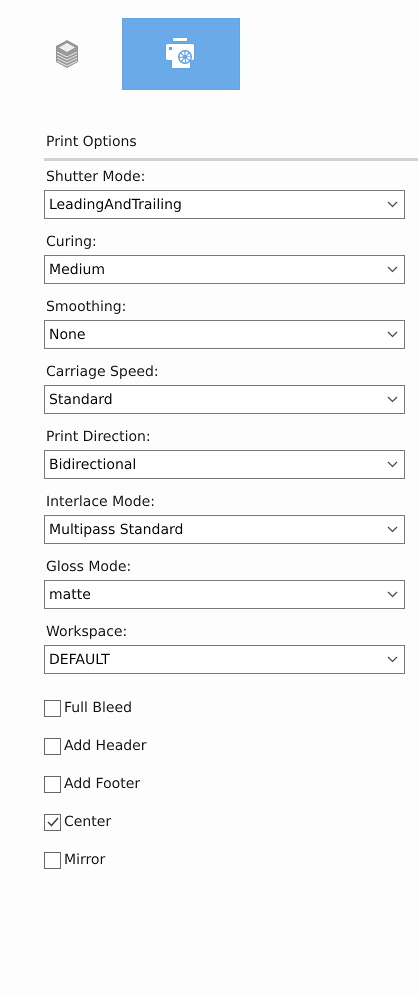 This screenshot has width=418, height=996. I want to click on field-label: Gloss Mode:, so click(89, 567).